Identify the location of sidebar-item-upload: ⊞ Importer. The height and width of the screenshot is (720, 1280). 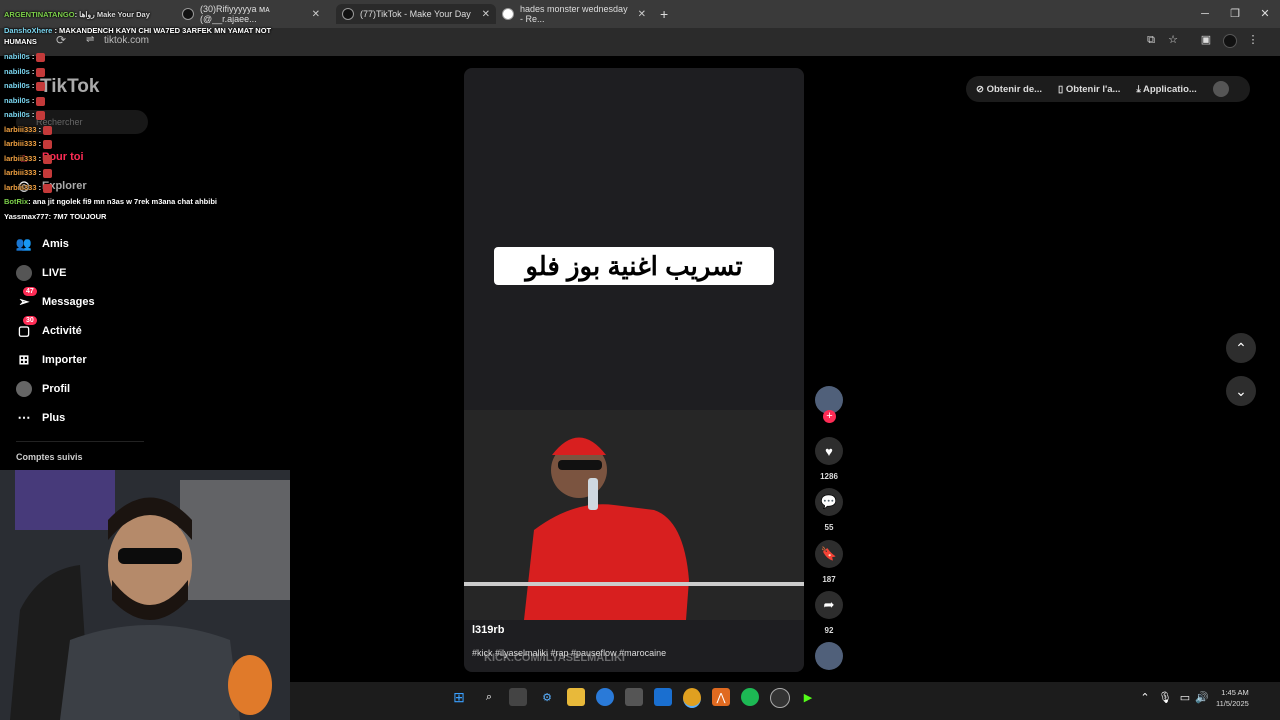
(51, 360).